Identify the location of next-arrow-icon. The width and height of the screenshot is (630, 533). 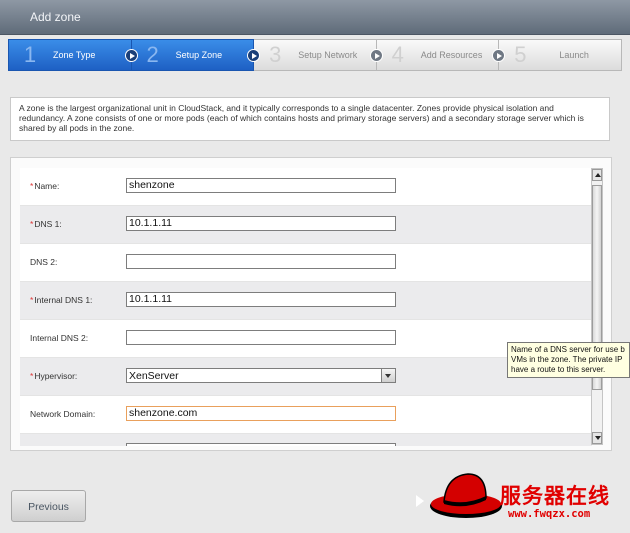
(420, 501).